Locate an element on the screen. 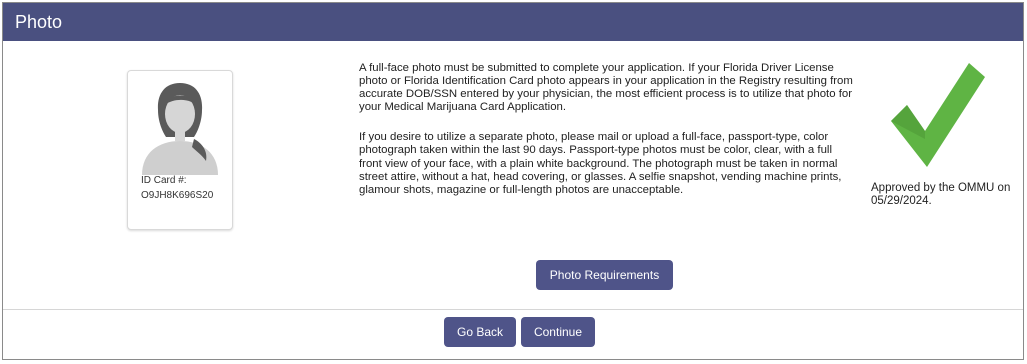 This screenshot has height=364, width=1027. id-card: ID Card #: O9JH8K696S20 is located at coordinates (180, 150).